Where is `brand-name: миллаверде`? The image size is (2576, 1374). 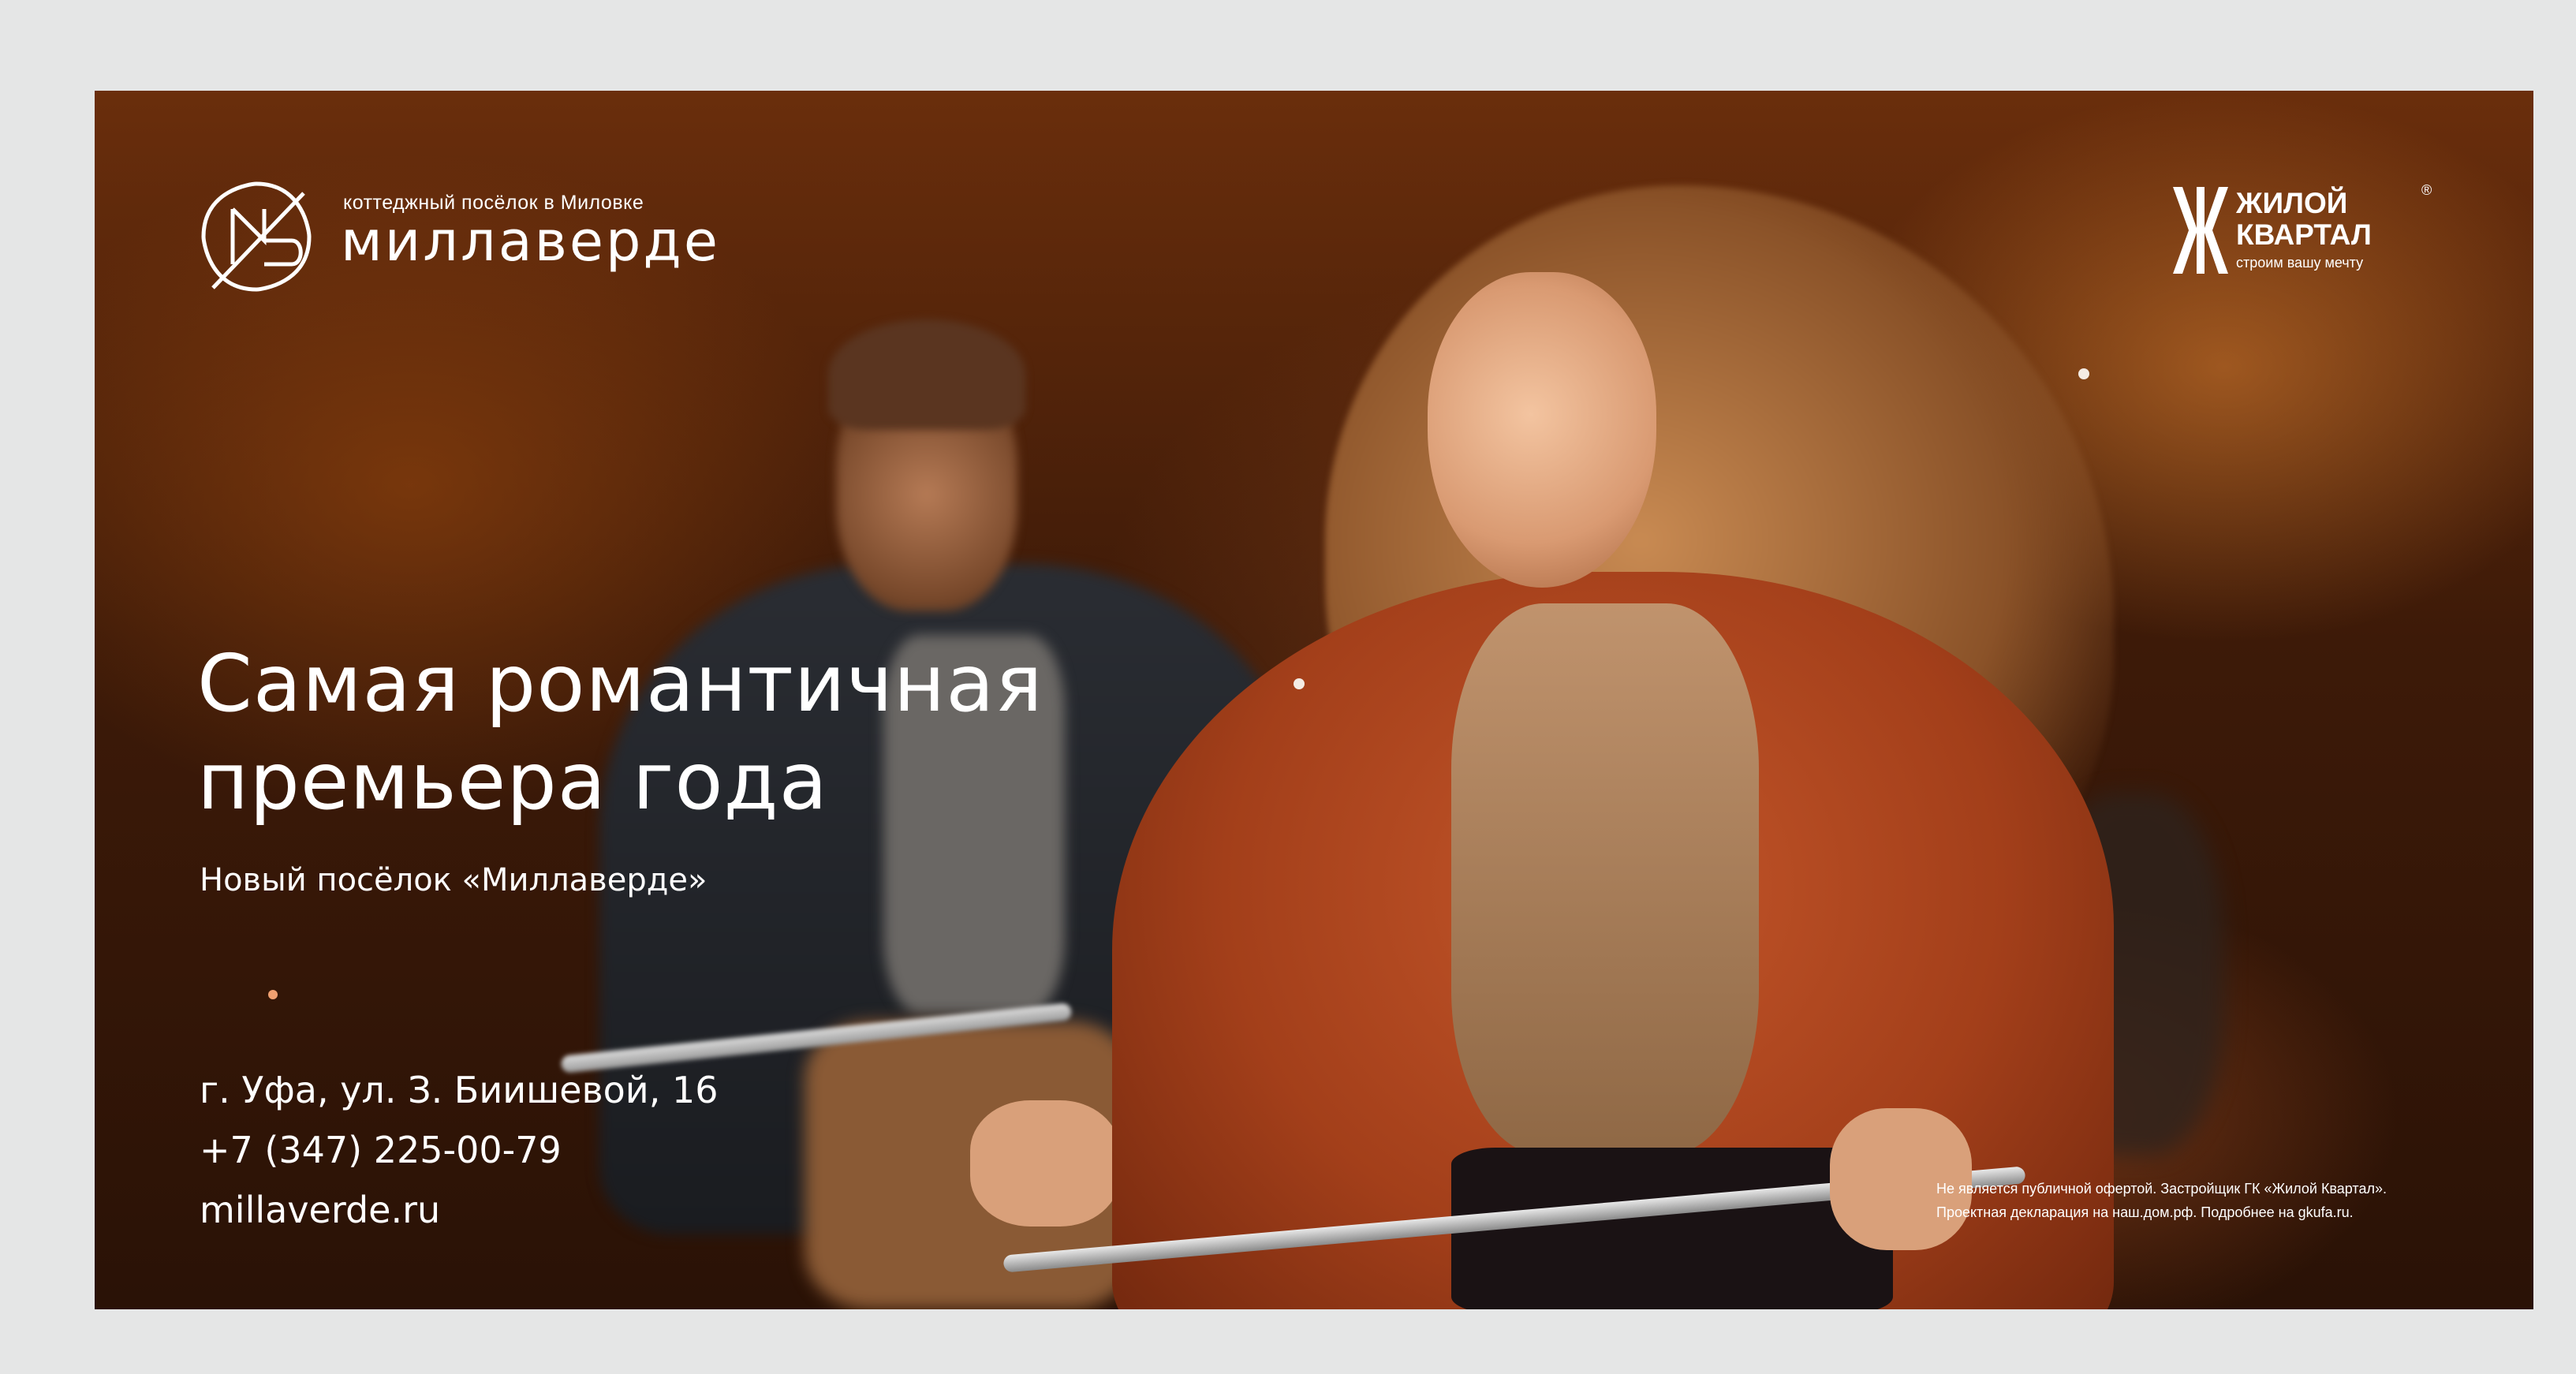
brand-name: миллаверде is located at coordinates (530, 242).